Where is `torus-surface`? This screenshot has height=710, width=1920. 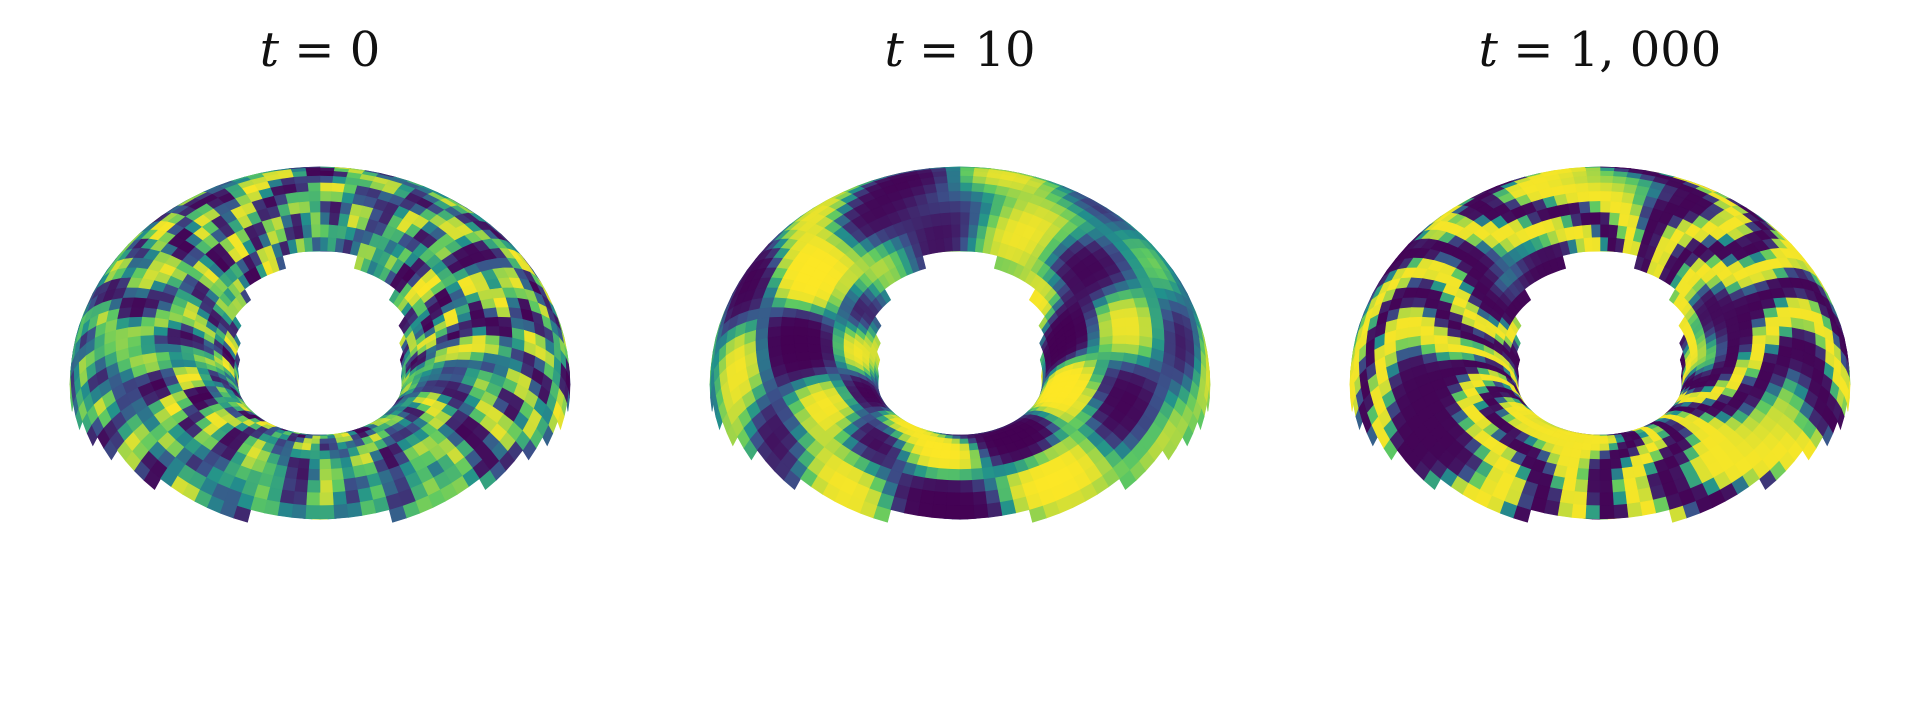
torus-surface is located at coordinates (960, 344).